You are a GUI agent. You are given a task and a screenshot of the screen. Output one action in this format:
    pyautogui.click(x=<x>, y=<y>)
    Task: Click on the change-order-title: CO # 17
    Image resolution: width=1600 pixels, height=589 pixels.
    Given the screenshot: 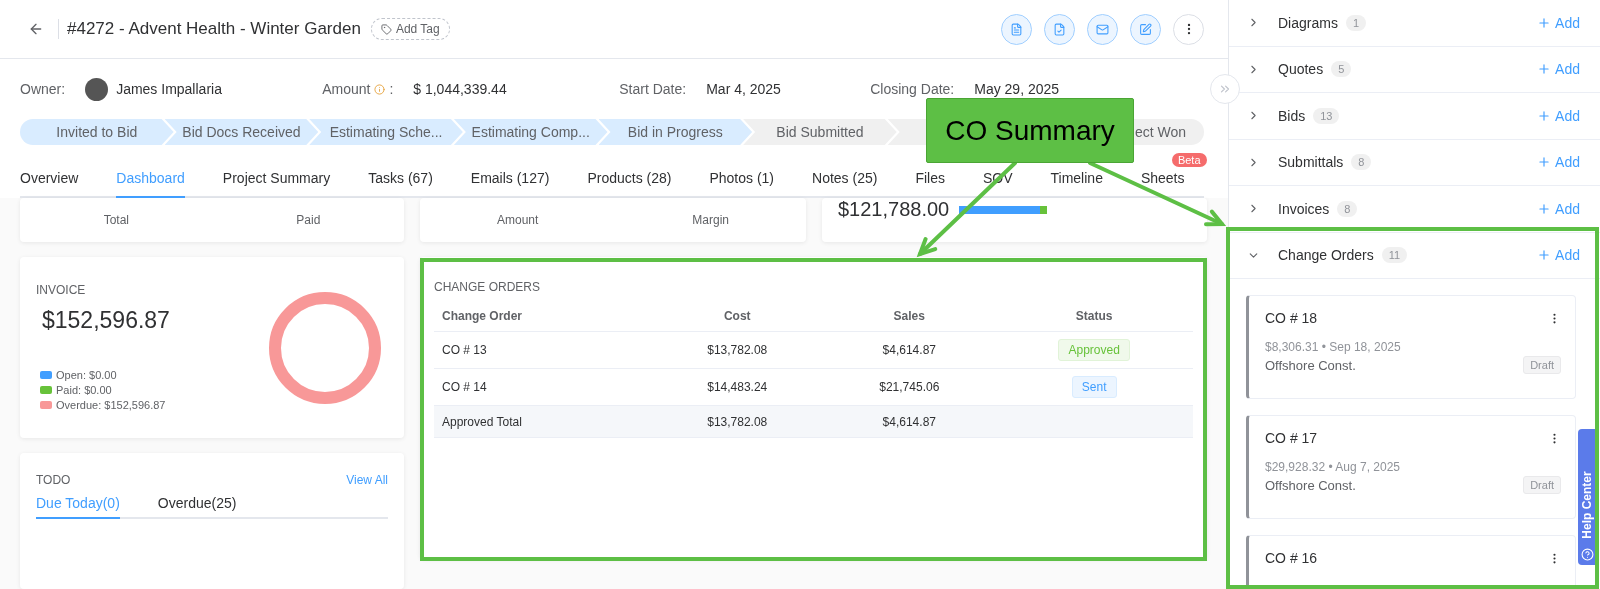 What is the action you would take?
    pyautogui.click(x=1291, y=438)
    